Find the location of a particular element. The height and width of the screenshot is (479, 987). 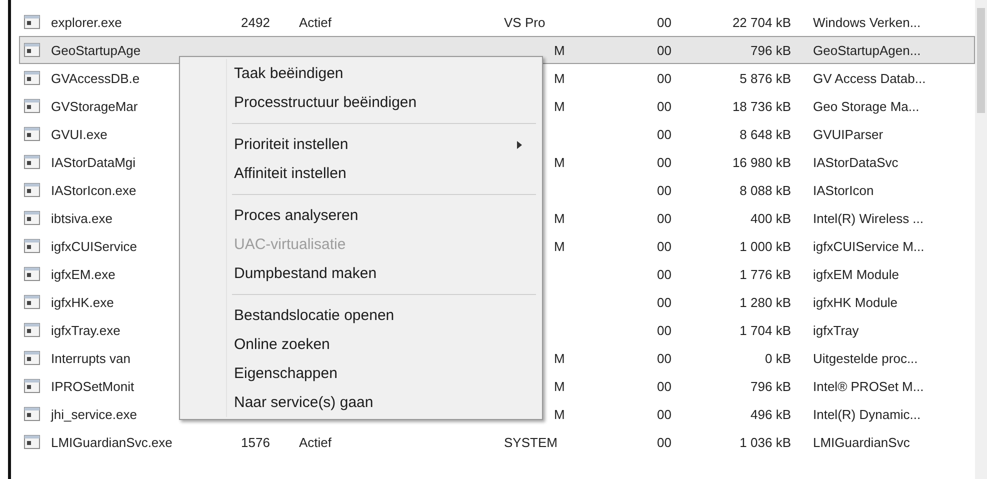

process-name: IPROSetMonit is located at coordinates (93, 386).